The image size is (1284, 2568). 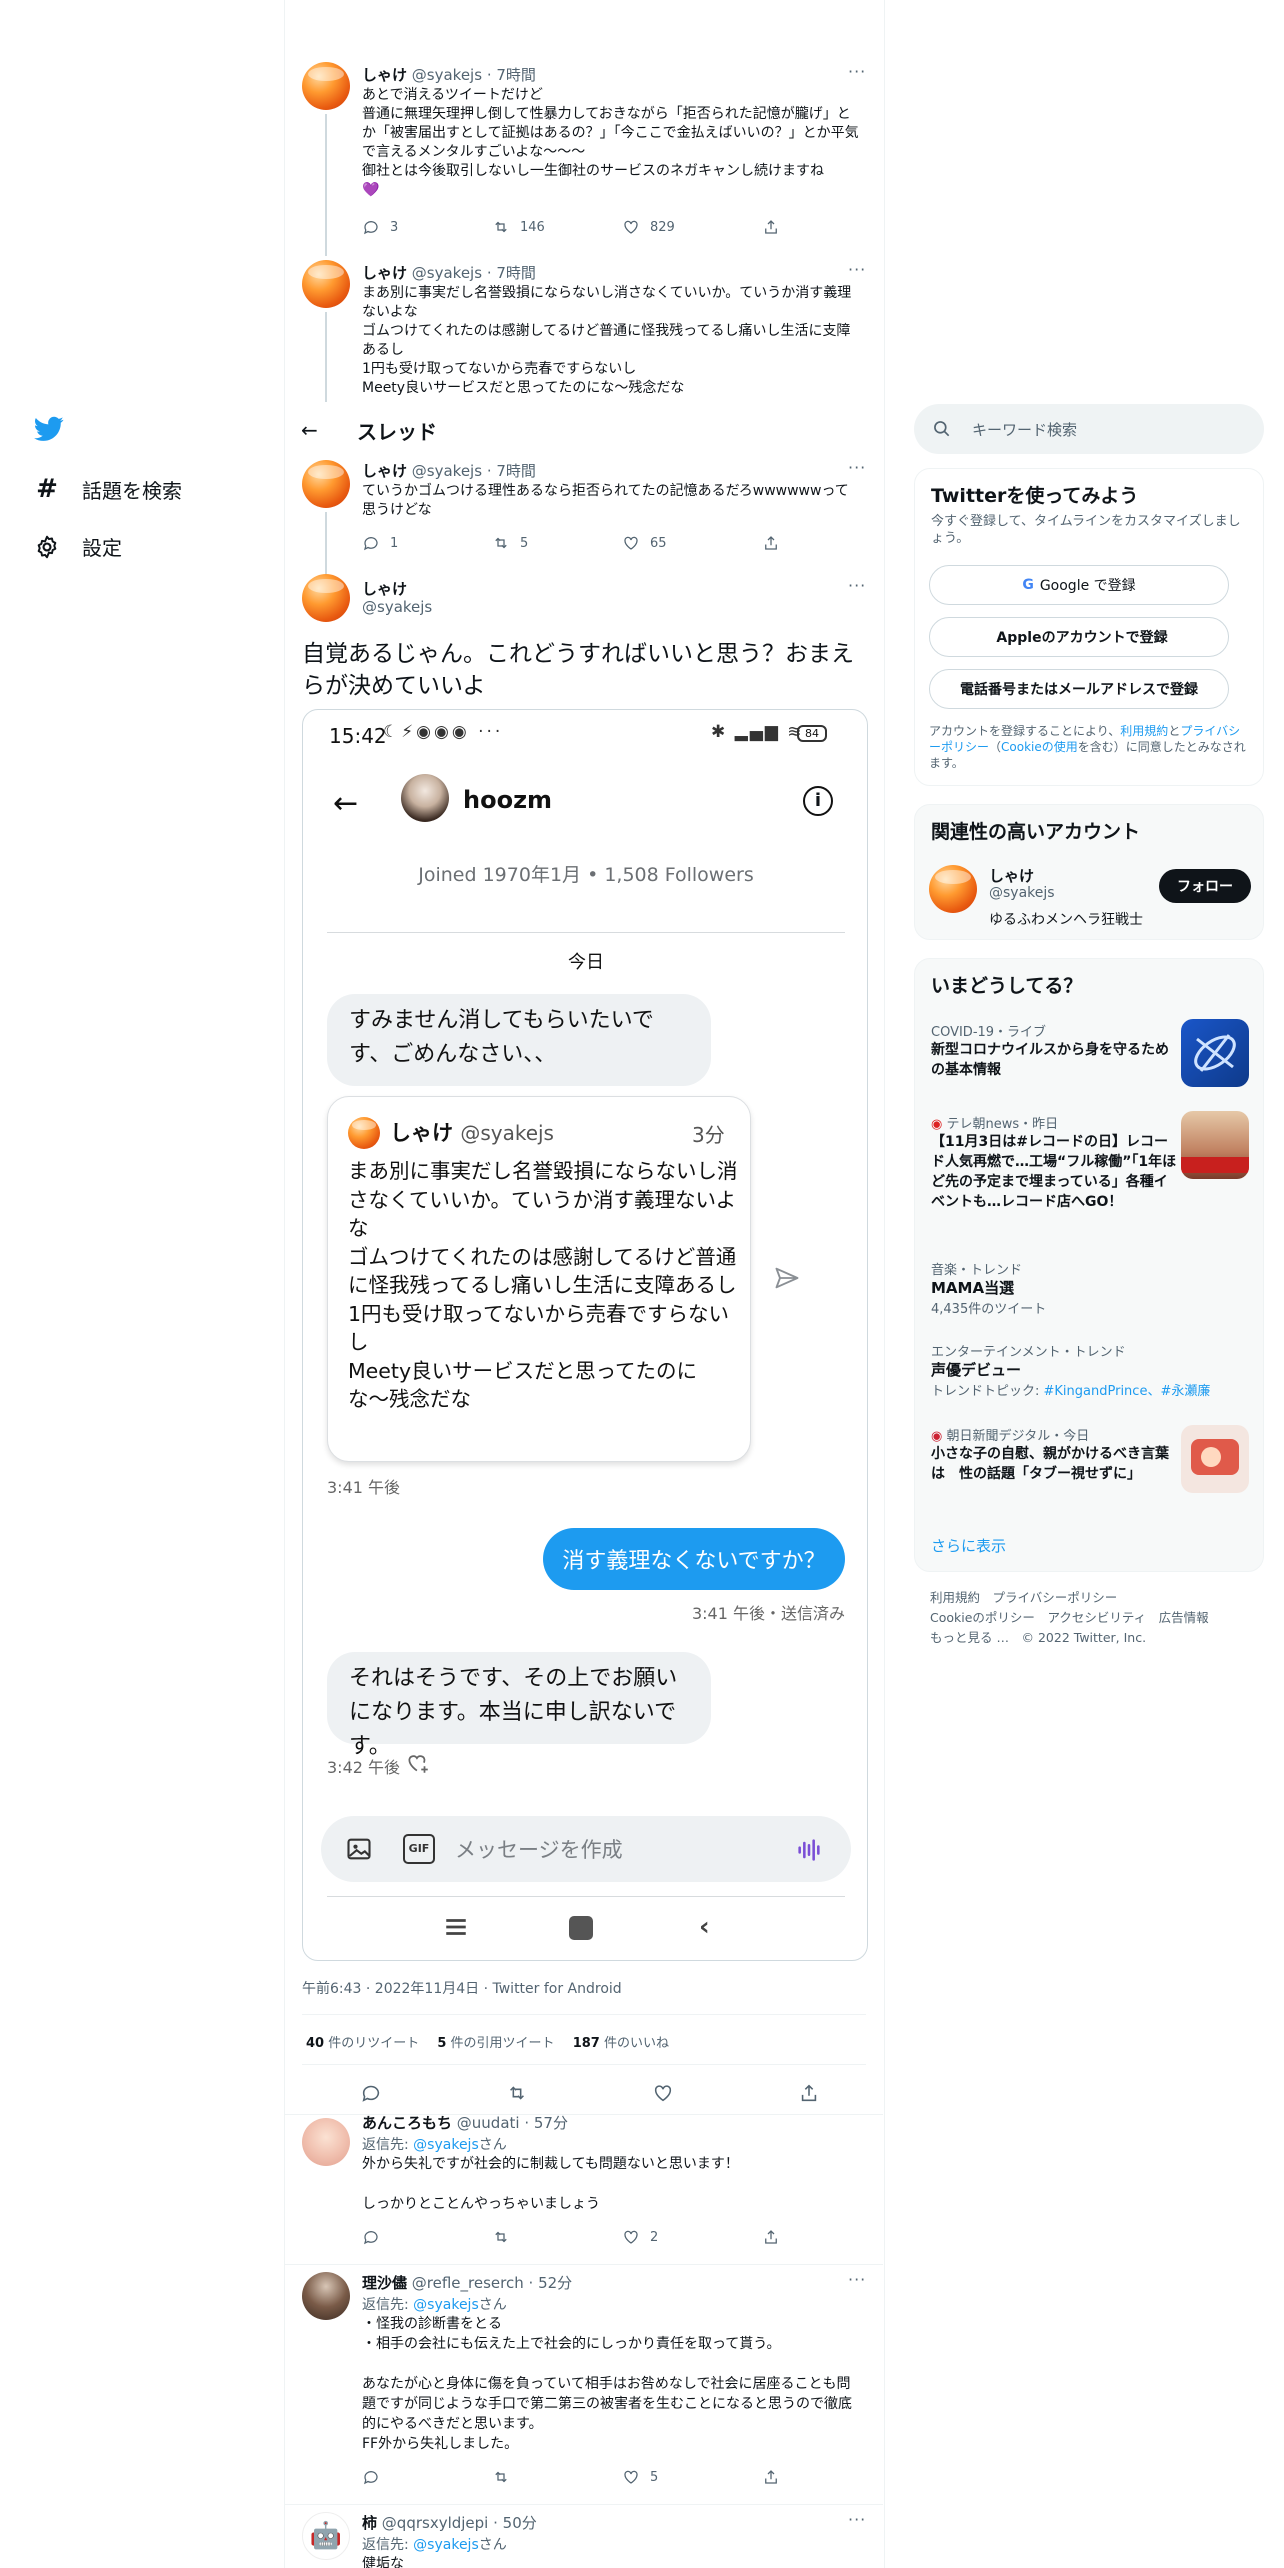 What do you see at coordinates (704, 1927) in the screenshot?
I see `back-nav-icon: ‹` at bounding box center [704, 1927].